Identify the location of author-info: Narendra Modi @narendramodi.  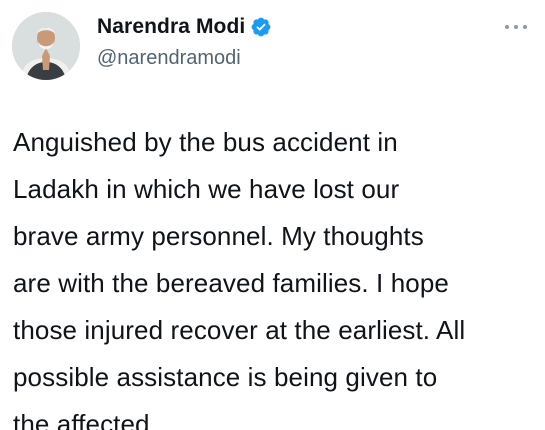
(184, 41).